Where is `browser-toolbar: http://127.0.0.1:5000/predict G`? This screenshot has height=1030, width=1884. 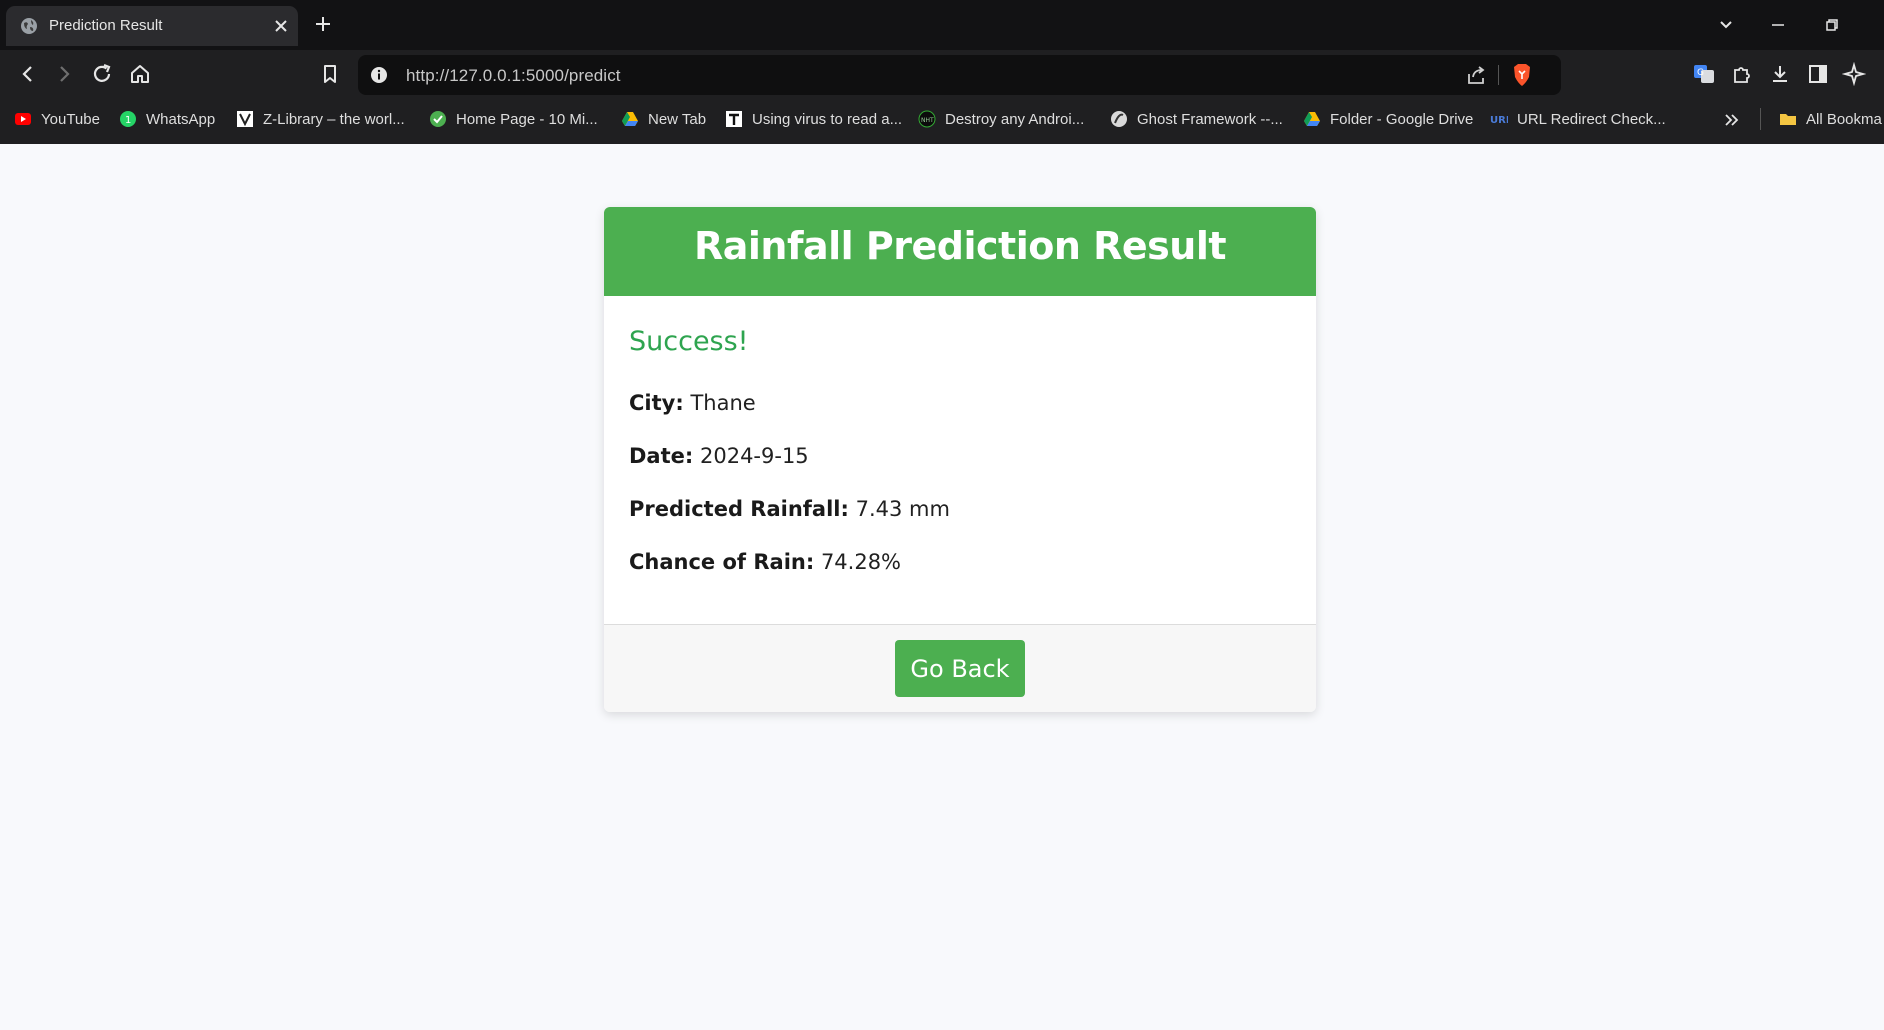
browser-toolbar: http://127.0.0.1:5000/predict G is located at coordinates (942, 74).